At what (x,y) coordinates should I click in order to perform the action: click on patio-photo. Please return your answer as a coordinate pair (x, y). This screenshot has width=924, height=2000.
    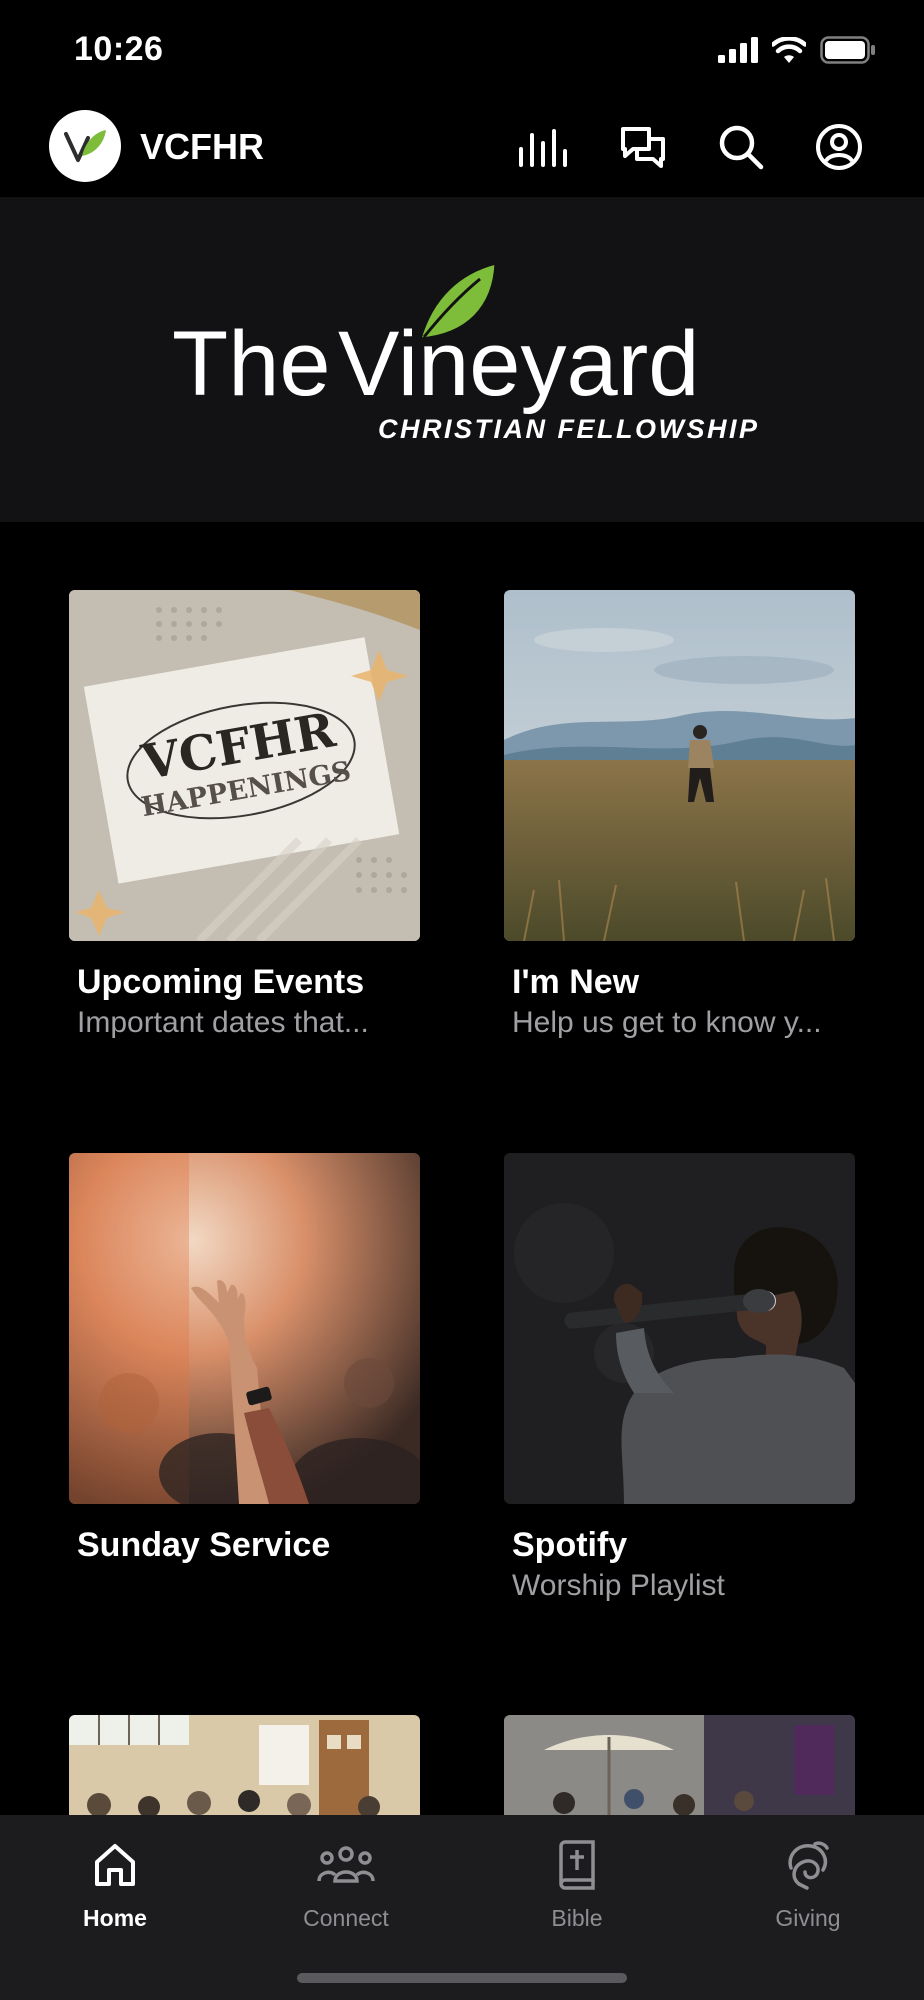
    Looking at the image, I should click on (679, 1765).